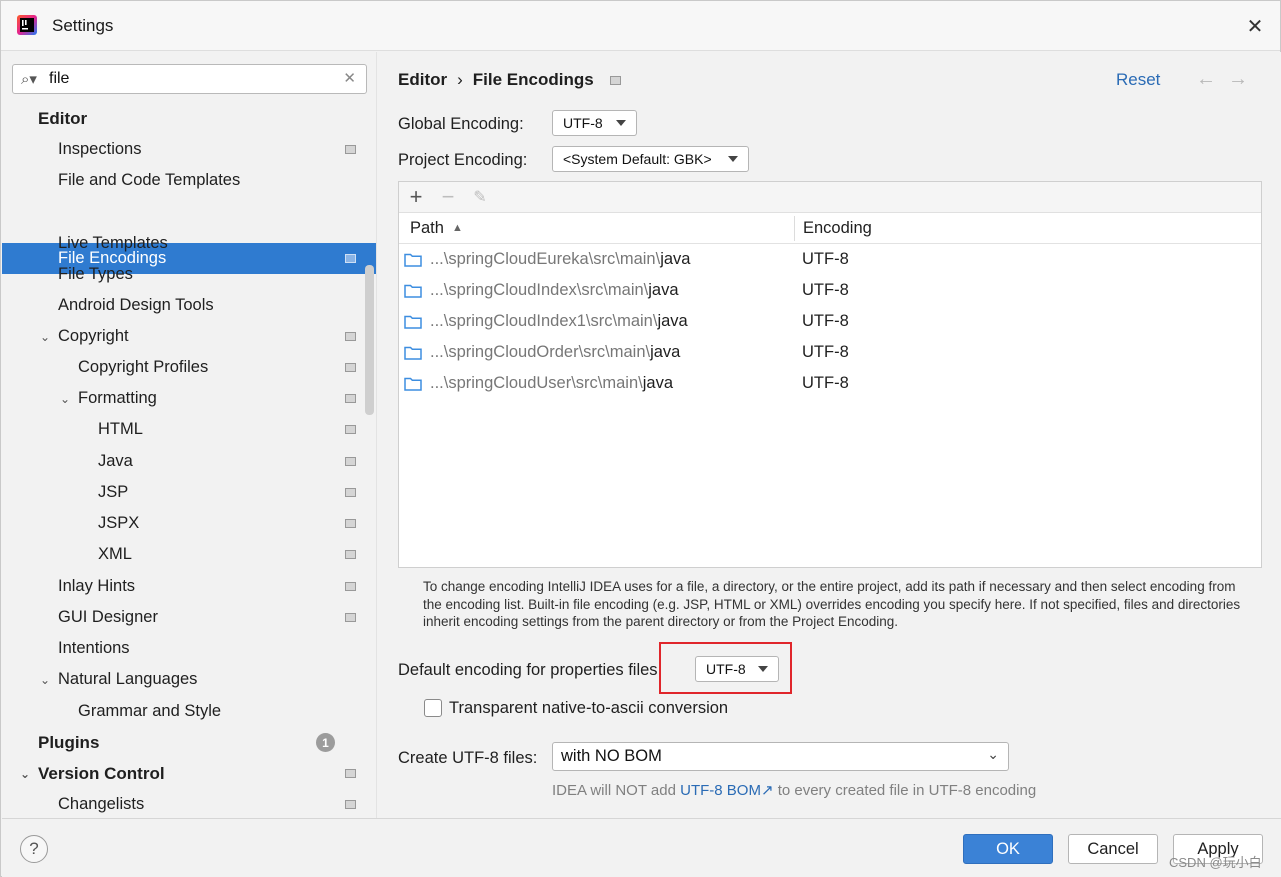  What do you see at coordinates (189, 429) in the screenshot?
I see `tree-item-html: HTML` at bounding box center [189, 429].